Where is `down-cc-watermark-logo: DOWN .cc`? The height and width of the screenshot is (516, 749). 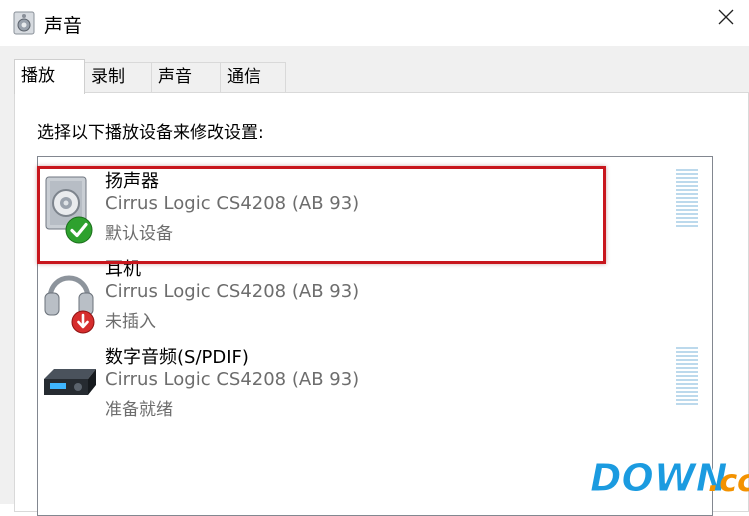
down-cc-watermark-logo: DOWN .cc is located at coordinates (669, 477).